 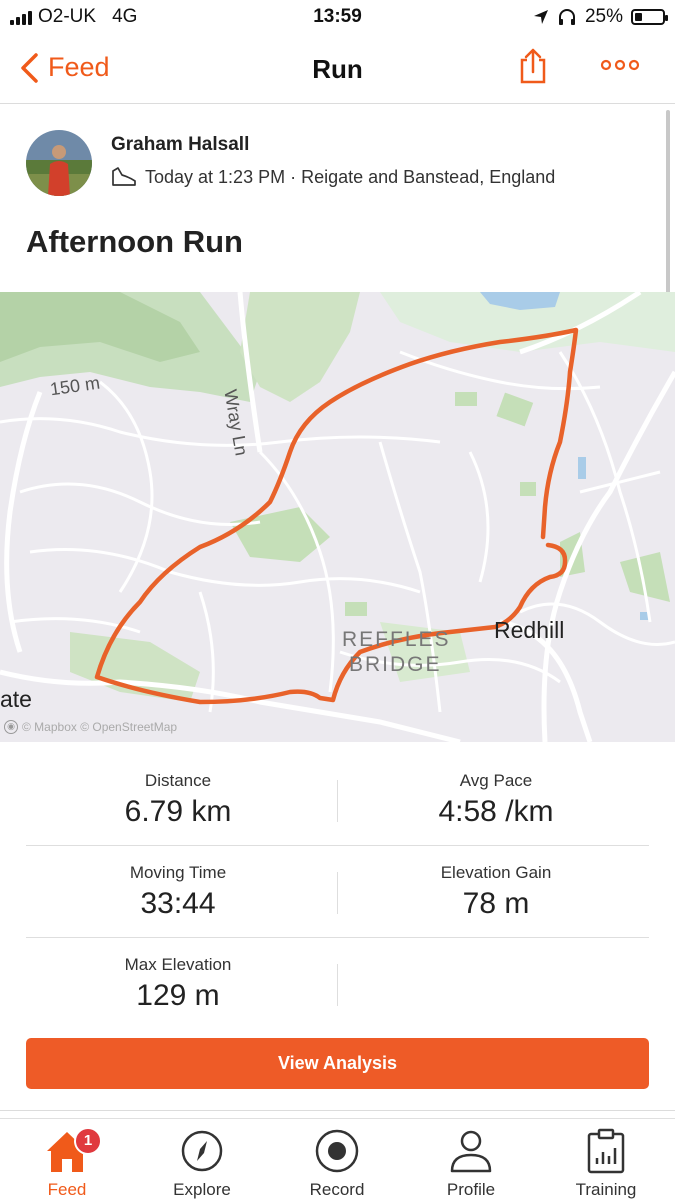 What do you see at coordinates (29, 67) in the screenshot?
I see `chevron-left-icon` at bounding box center [29, 67].